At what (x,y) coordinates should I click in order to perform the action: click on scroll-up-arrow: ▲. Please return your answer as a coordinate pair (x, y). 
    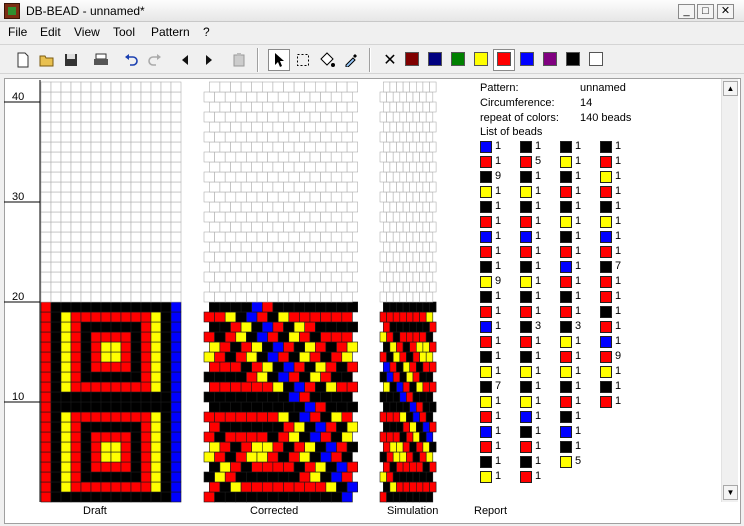
    Looking at the image, I should click on (730, 88).